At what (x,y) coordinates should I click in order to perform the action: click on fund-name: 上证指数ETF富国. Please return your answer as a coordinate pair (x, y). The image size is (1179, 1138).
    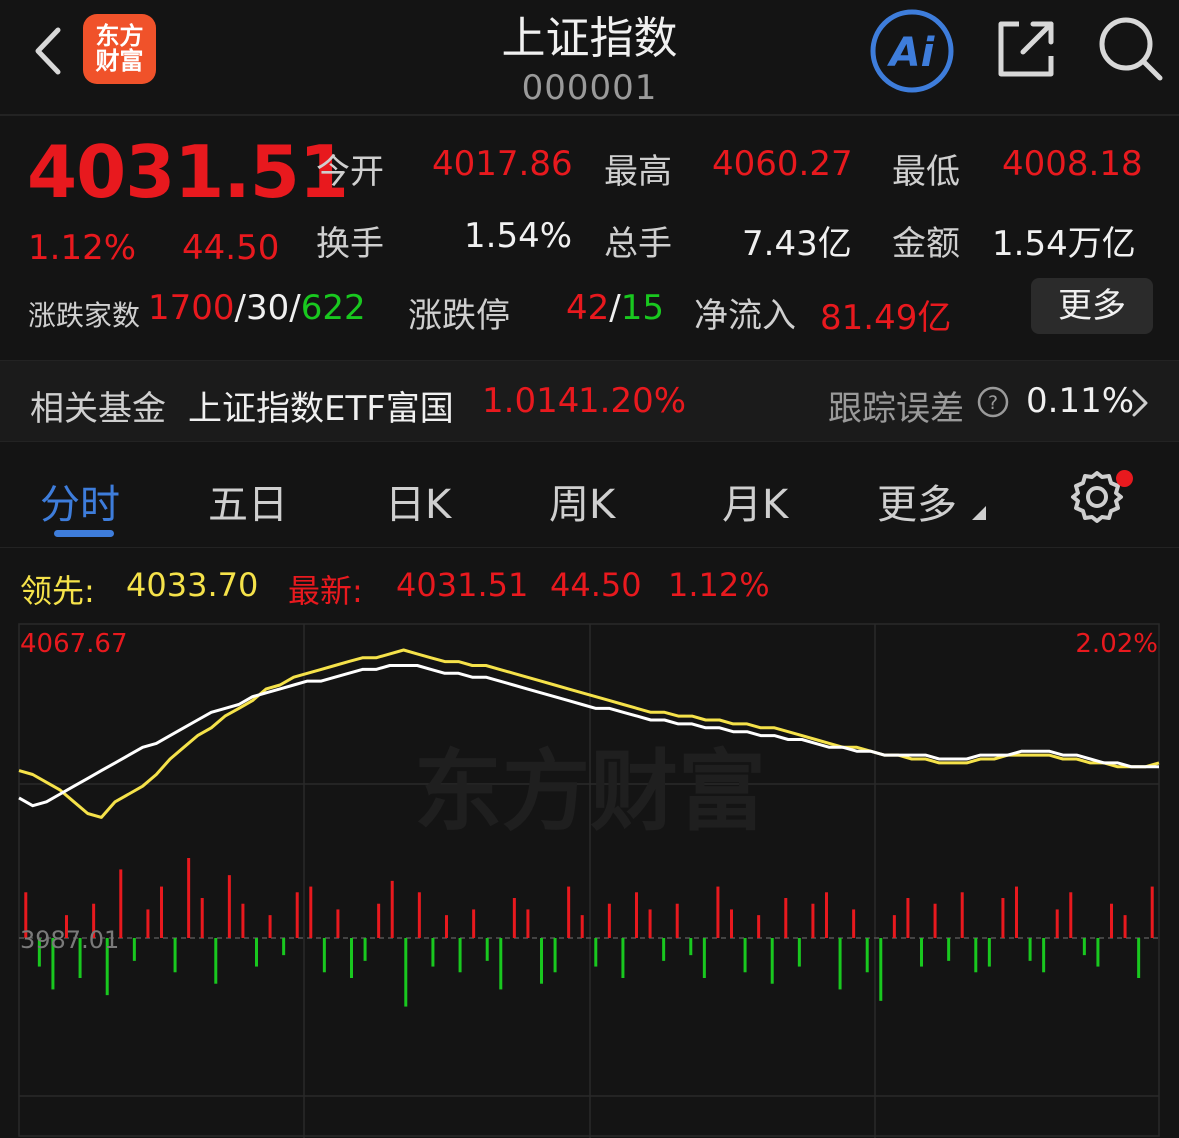
    Looking at the image, I should click on (321, 409).